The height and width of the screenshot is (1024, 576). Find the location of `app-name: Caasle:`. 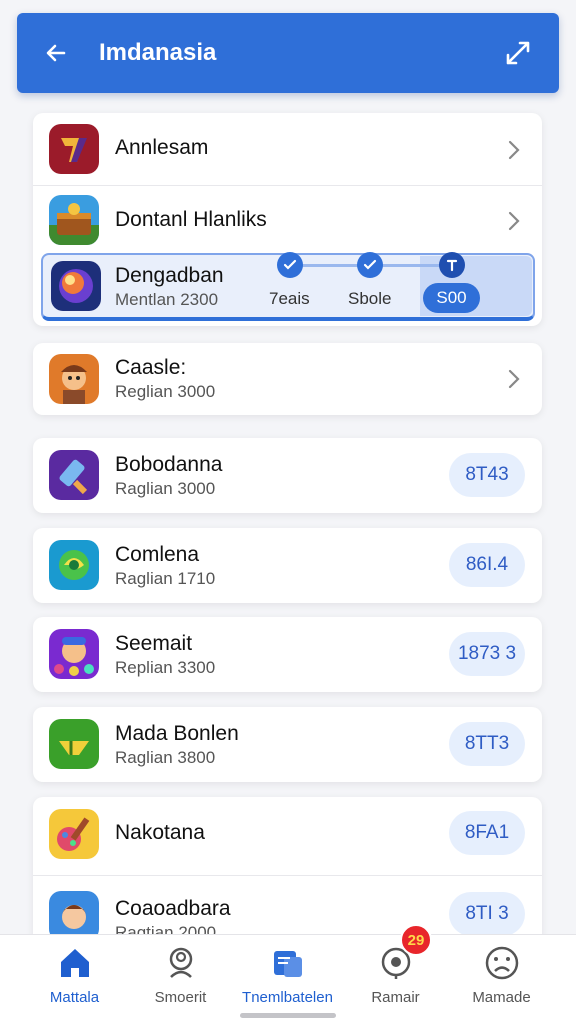

app-name: Caasle: is located at coordinates (151, 367).